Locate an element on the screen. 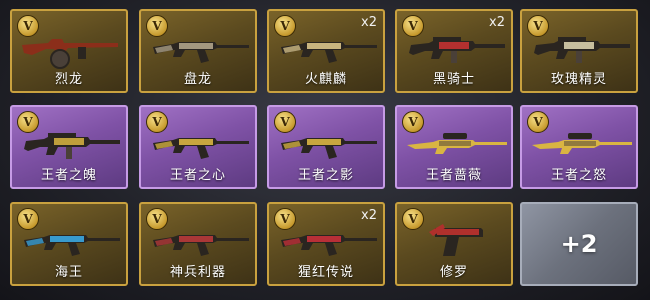 Image resolution: width=650 pixels, height=300 pixels. weapon-card: V 王者之心 is located at coordinates (198, 147).